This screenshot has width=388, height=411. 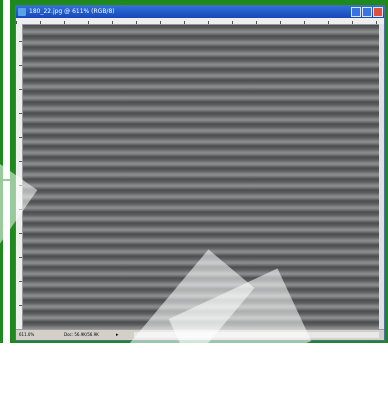 What do you see at coordinates (81, 334) in the screenshot?
I see `document-size-info: Doc: 56.9K/56.9K` at bounding box center [81, 334].